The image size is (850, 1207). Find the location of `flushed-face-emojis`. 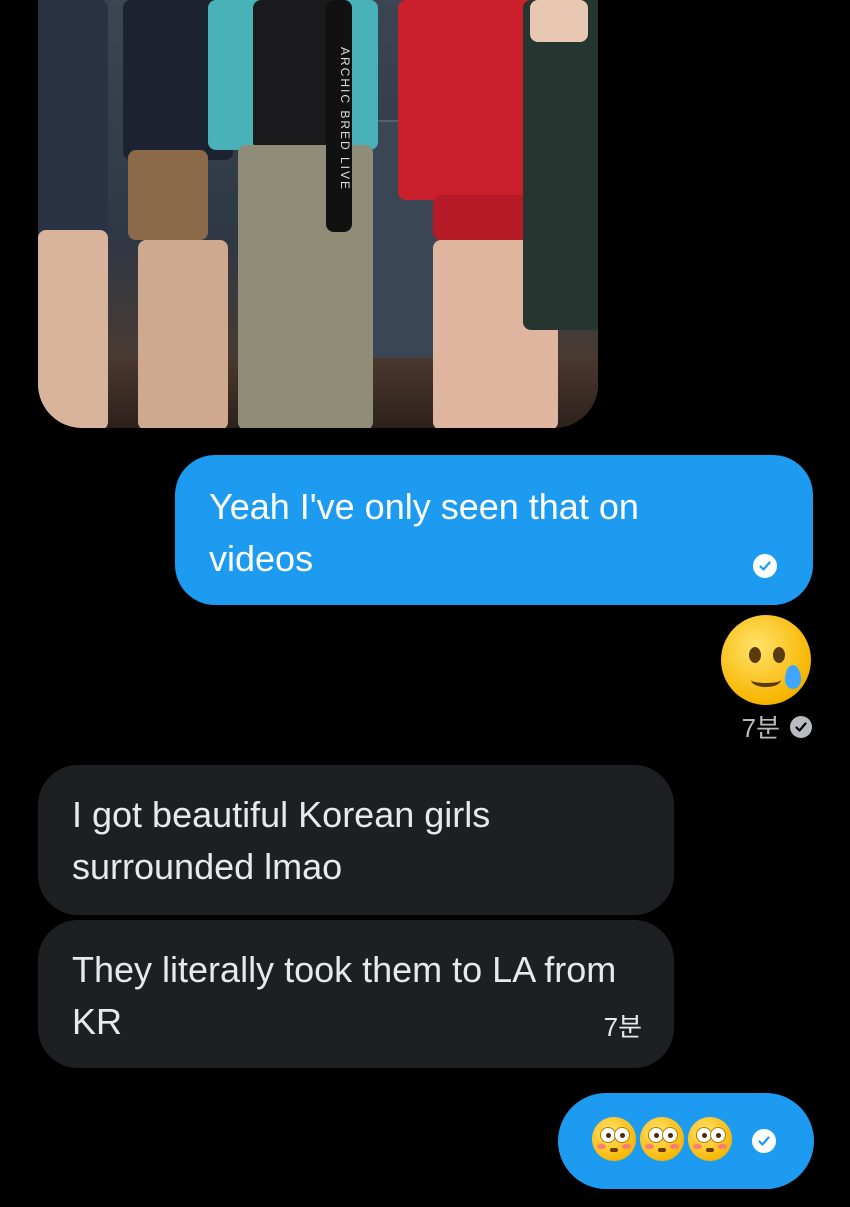

flushed-face-emojis is located at coordinates (662, 1139).